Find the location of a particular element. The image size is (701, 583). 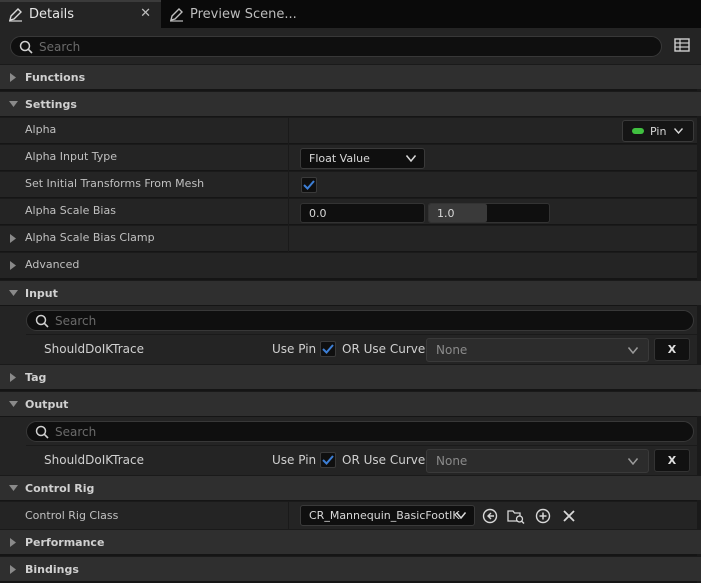

property-label: Alpha Scale Bias is located at coordinates (70, 210).